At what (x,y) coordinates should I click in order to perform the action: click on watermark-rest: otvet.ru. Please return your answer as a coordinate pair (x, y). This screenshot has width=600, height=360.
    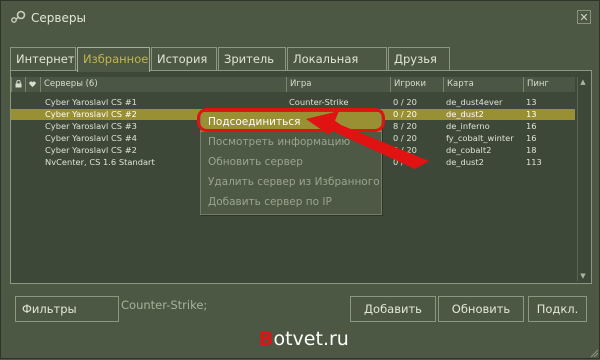
    Looking at the image, I should click on (311, 339).